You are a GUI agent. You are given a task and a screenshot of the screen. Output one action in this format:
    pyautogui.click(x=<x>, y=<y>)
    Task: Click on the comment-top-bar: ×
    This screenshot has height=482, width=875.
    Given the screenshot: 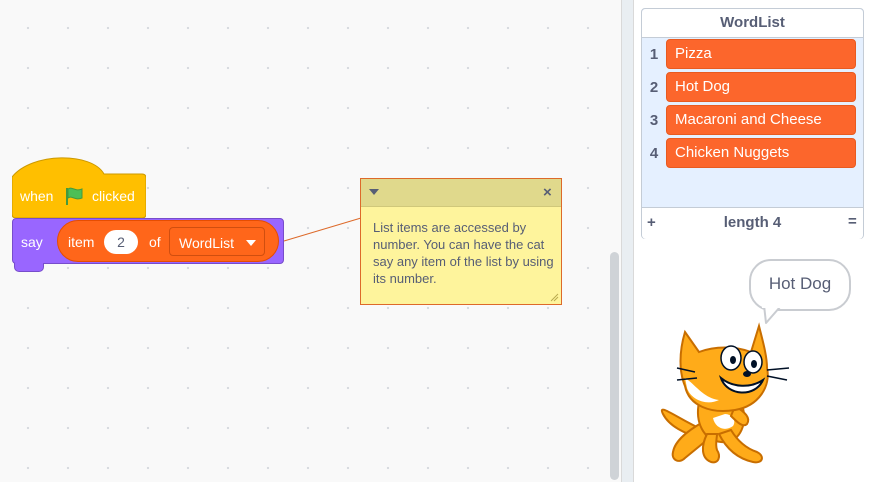 What is the action you would take?
    pyautogui.click(x=461, y=193)
    